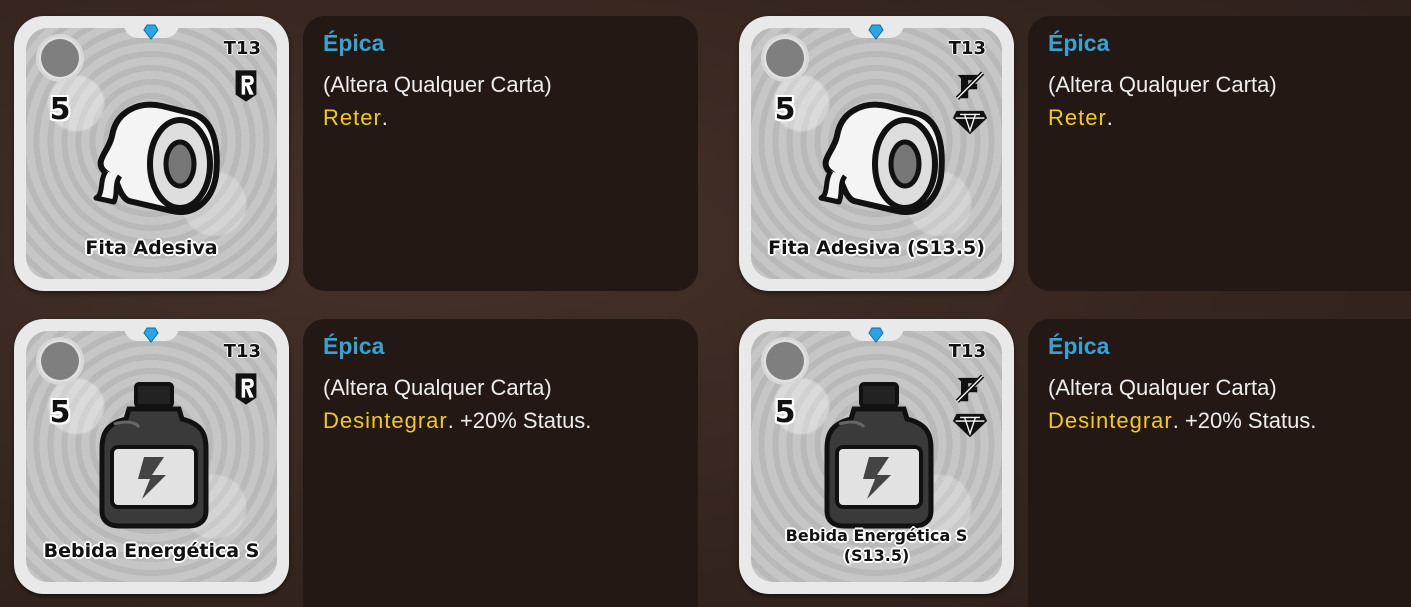  I want to click on item-card-bebida-energetica-s: 5 T13 Bebida Energética S, so click(151, 456).